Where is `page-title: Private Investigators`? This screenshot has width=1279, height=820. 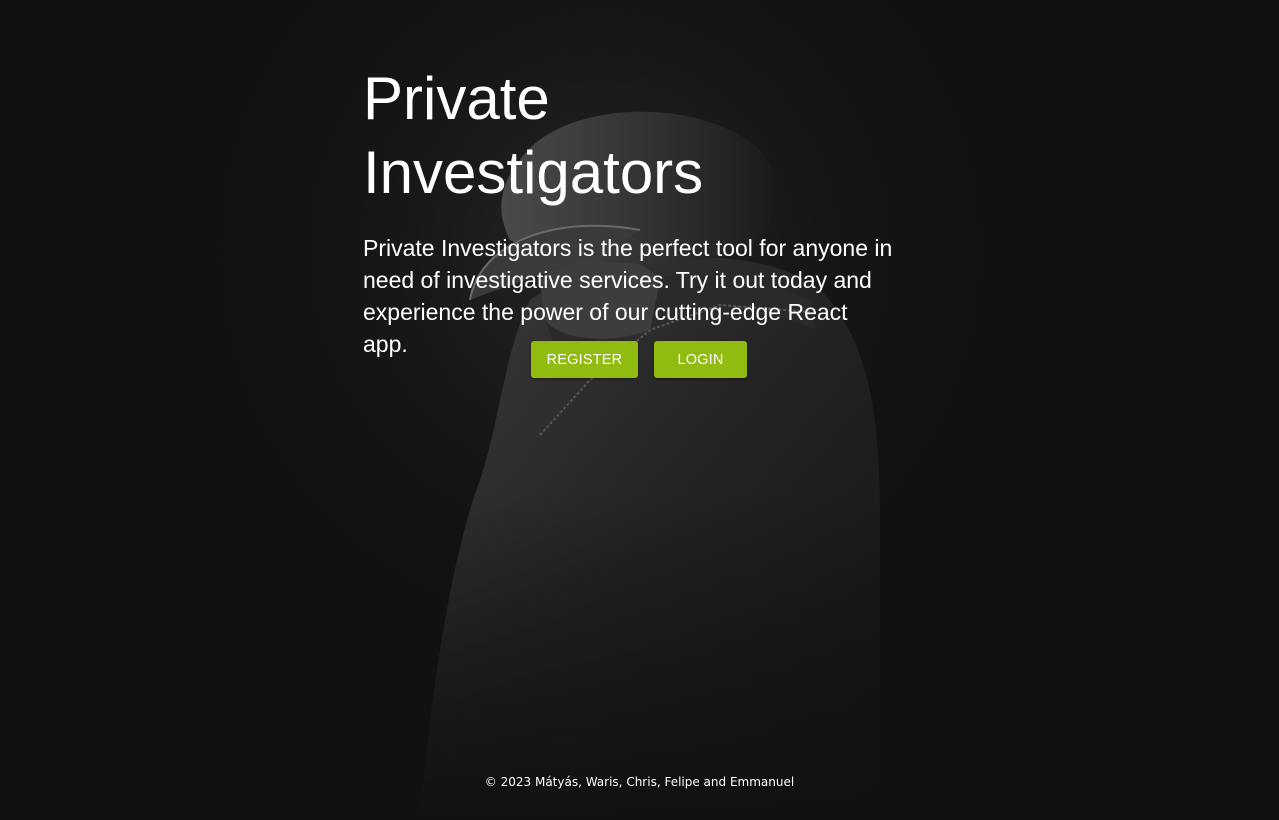
page-title: Private Investigators is located at coordinates (533, 135).